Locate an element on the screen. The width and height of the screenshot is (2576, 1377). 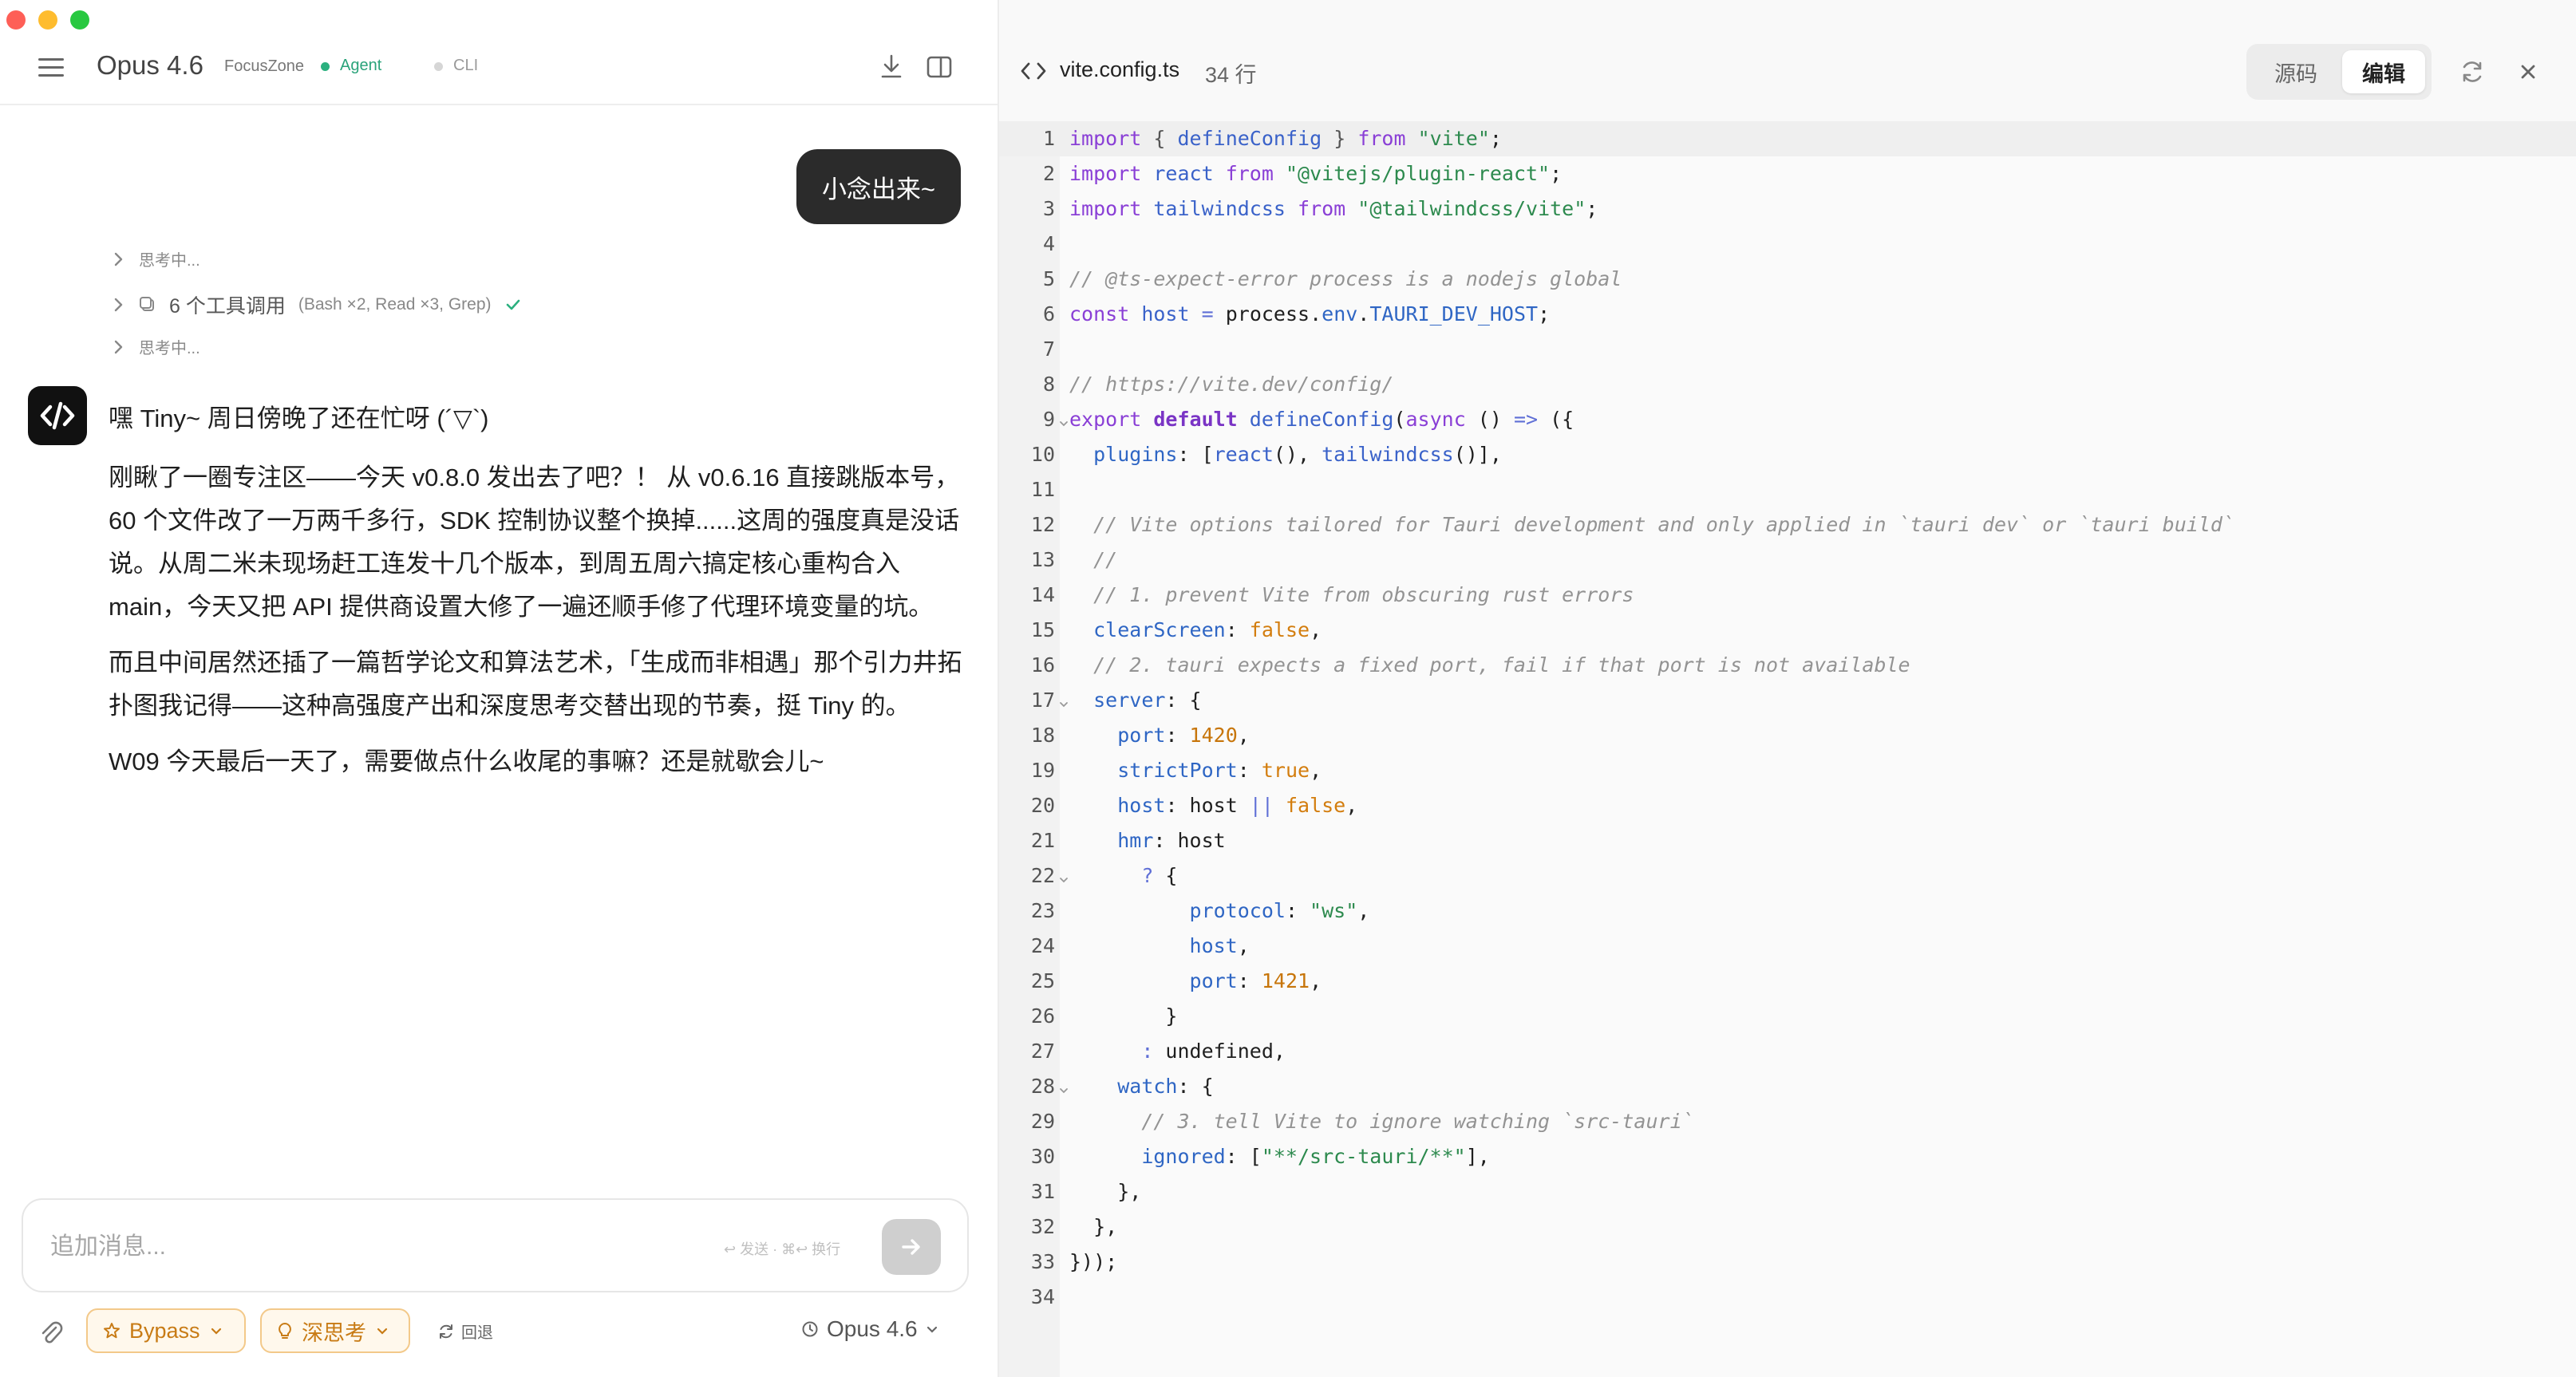
line-number: 26 is located at coordinates (1042, 1016).